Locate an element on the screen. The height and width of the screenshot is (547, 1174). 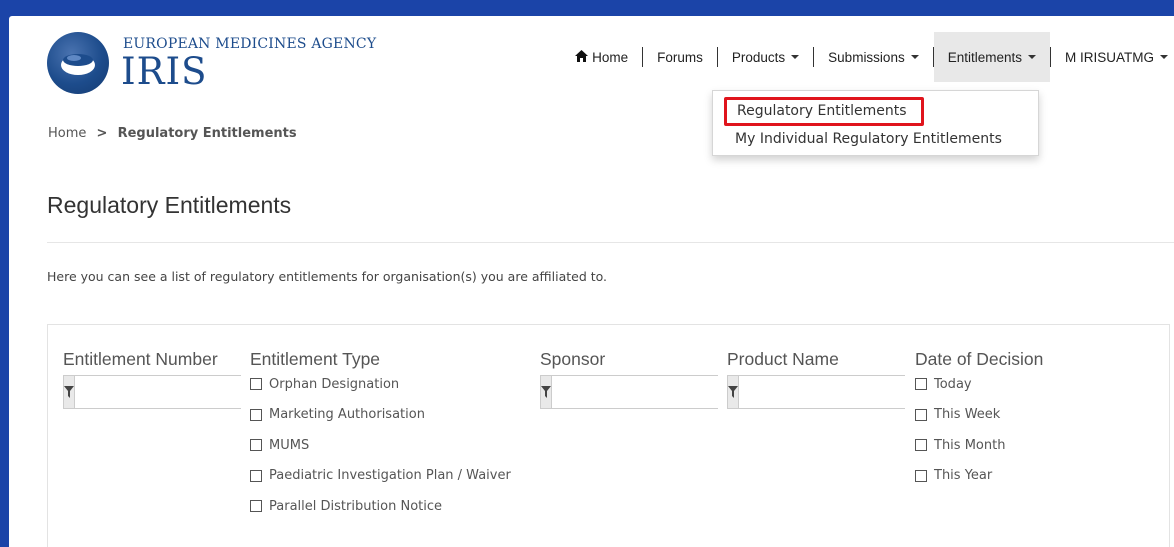
date-of-decision-options: Today This Week This Month This Year is located at coordinates (979, 430).